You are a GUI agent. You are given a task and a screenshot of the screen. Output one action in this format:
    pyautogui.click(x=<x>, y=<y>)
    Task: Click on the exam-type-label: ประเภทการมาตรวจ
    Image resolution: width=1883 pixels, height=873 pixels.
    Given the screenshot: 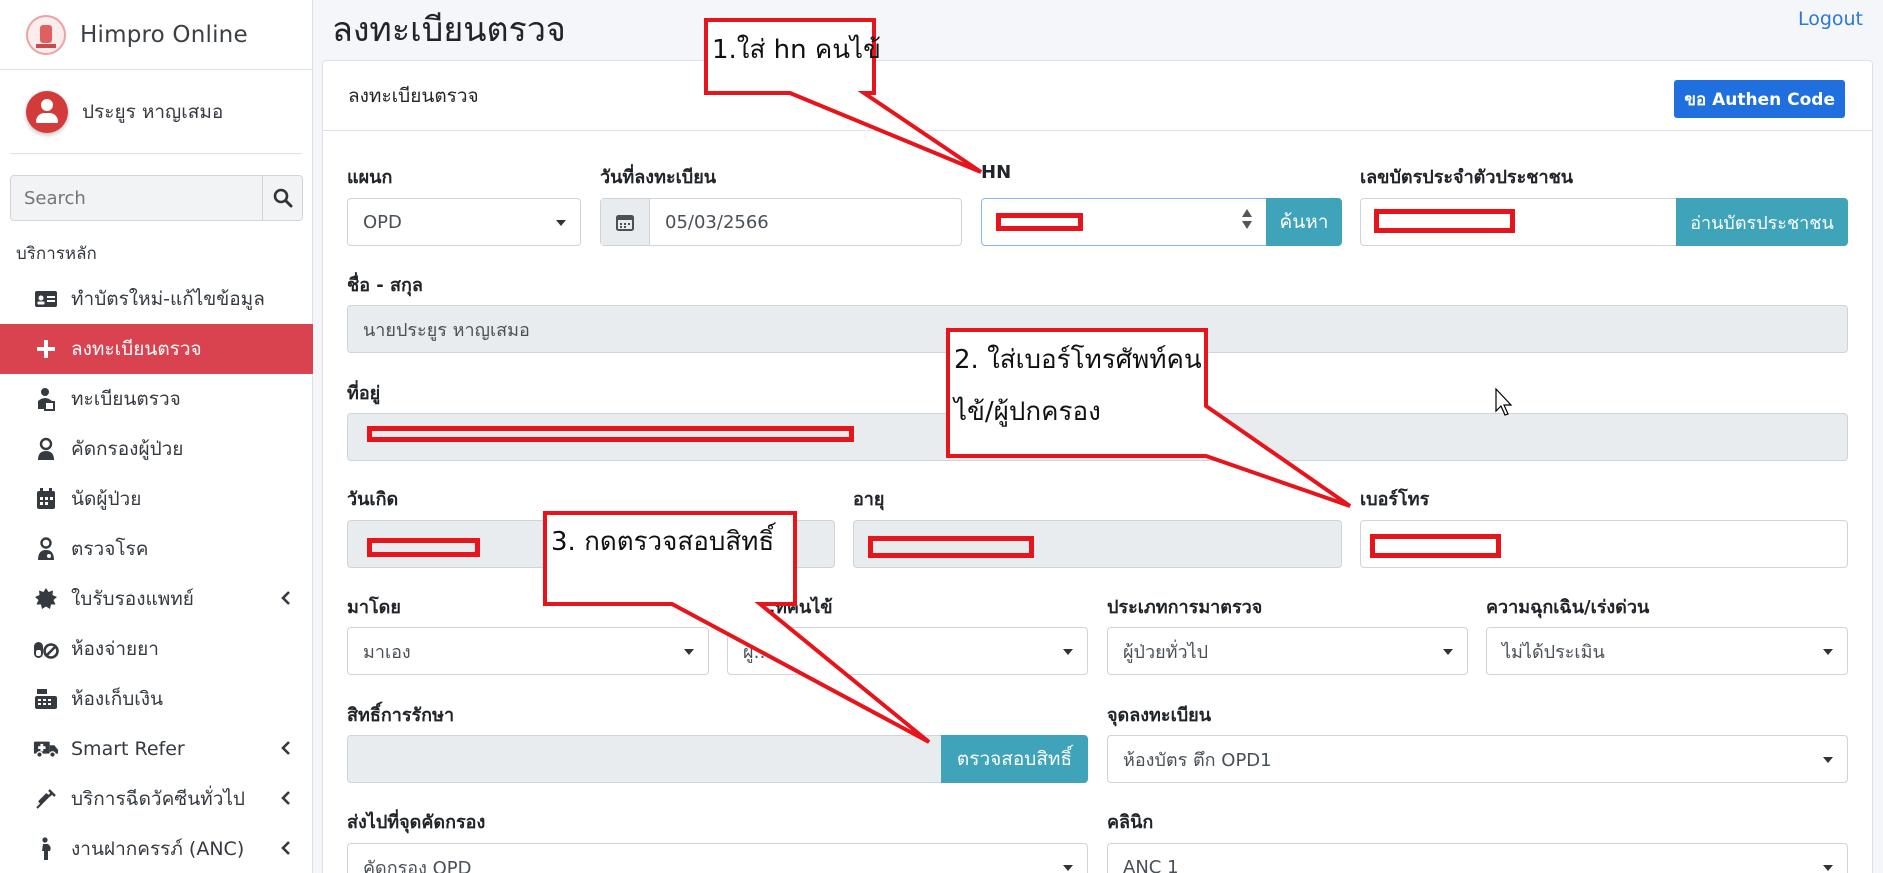 What is the action you would take?
    pyautogui.click(x=1185, y=607)
    